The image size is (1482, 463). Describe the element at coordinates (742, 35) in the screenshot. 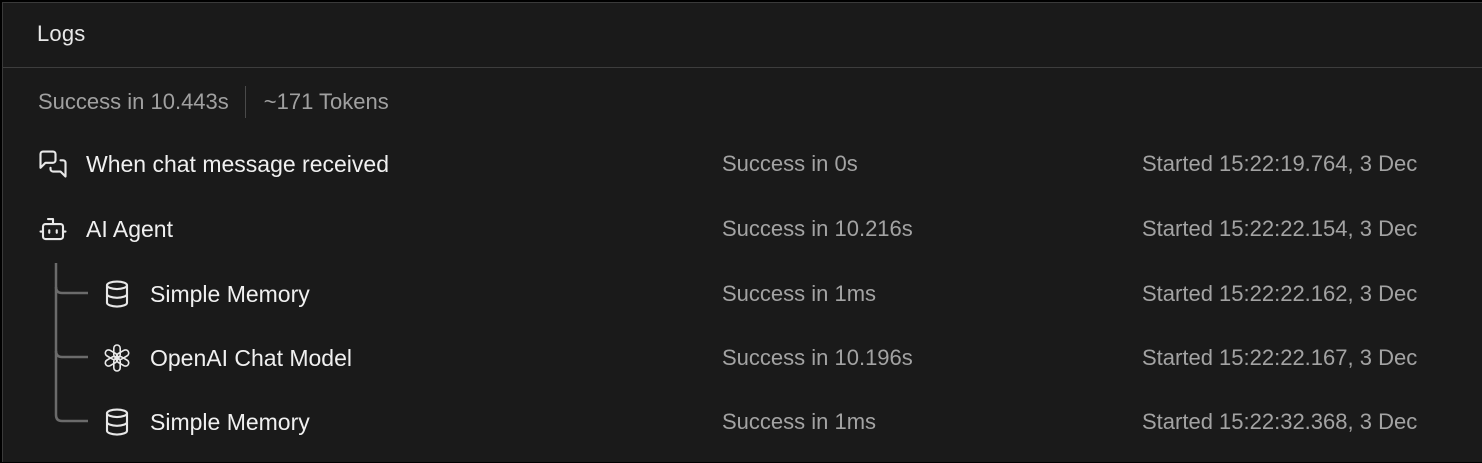

I see `logs-header: Logs` at that location.